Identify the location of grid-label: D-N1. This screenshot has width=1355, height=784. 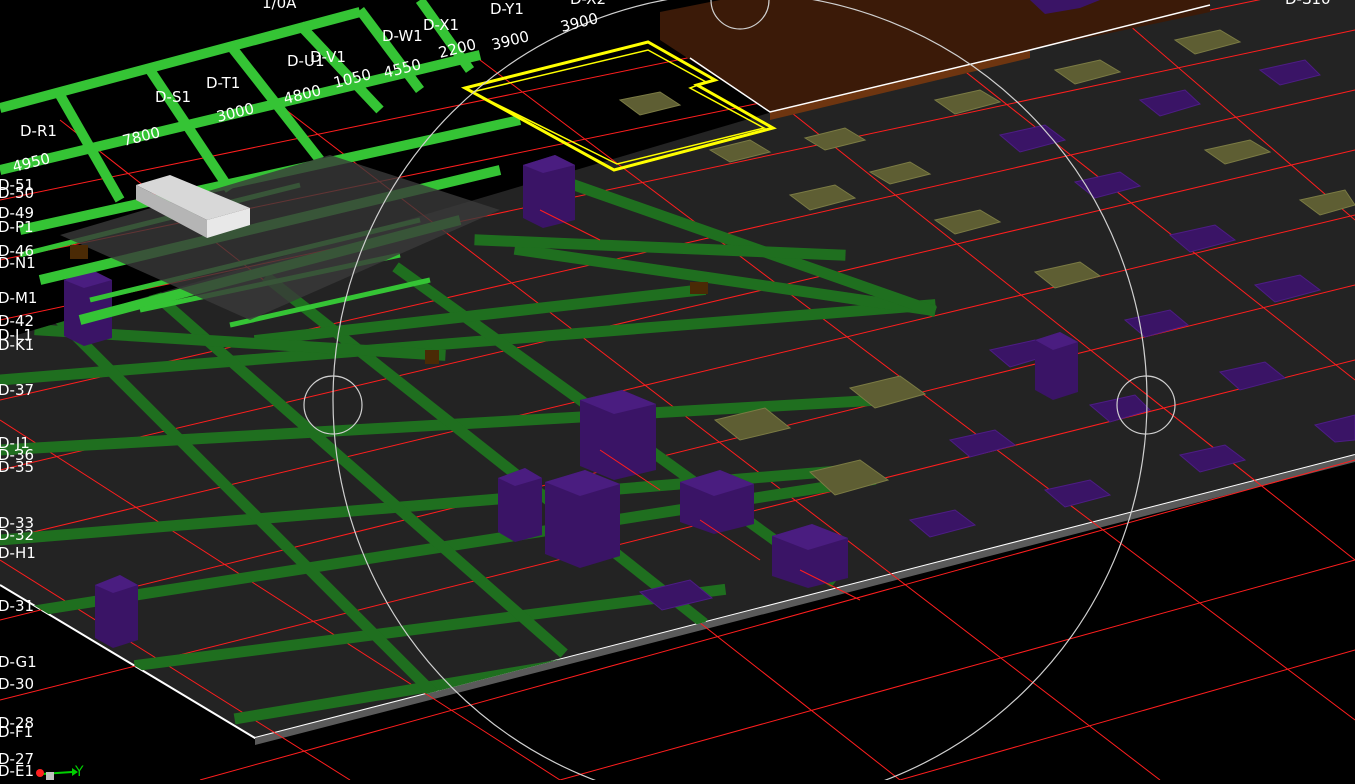
(18, 263).